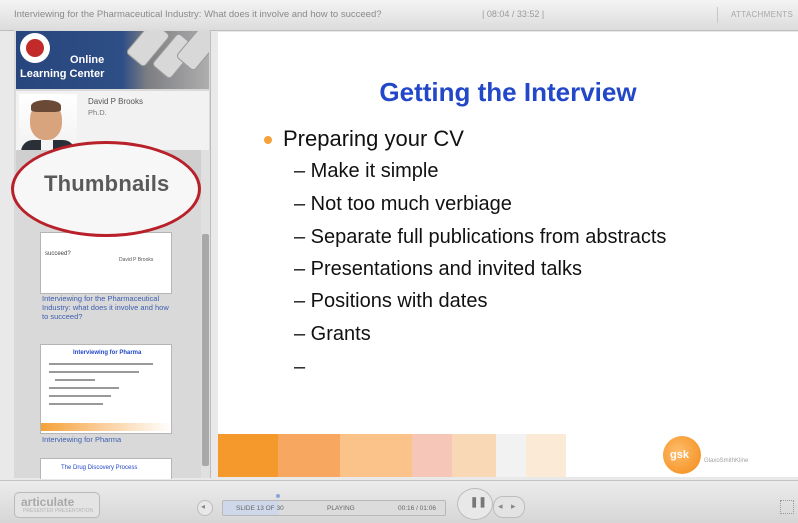 This screenshot has width=798, height=523. What do you see at coordinates (205, 350) in the screenshot?
I see `scrollbar-thumb` at bounding box center [205, 350].